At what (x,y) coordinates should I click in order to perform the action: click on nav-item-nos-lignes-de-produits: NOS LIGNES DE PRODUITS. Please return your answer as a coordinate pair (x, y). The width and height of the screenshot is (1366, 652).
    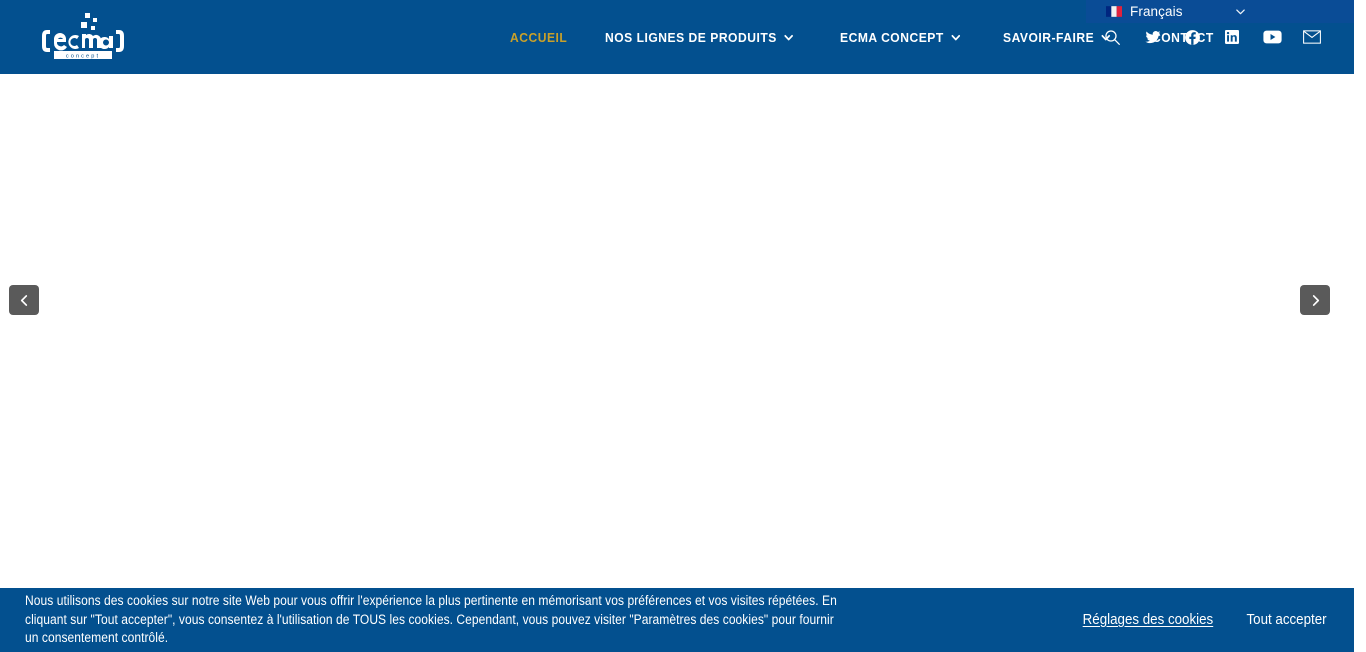
    Looking at the image, I should click on (699, 37).